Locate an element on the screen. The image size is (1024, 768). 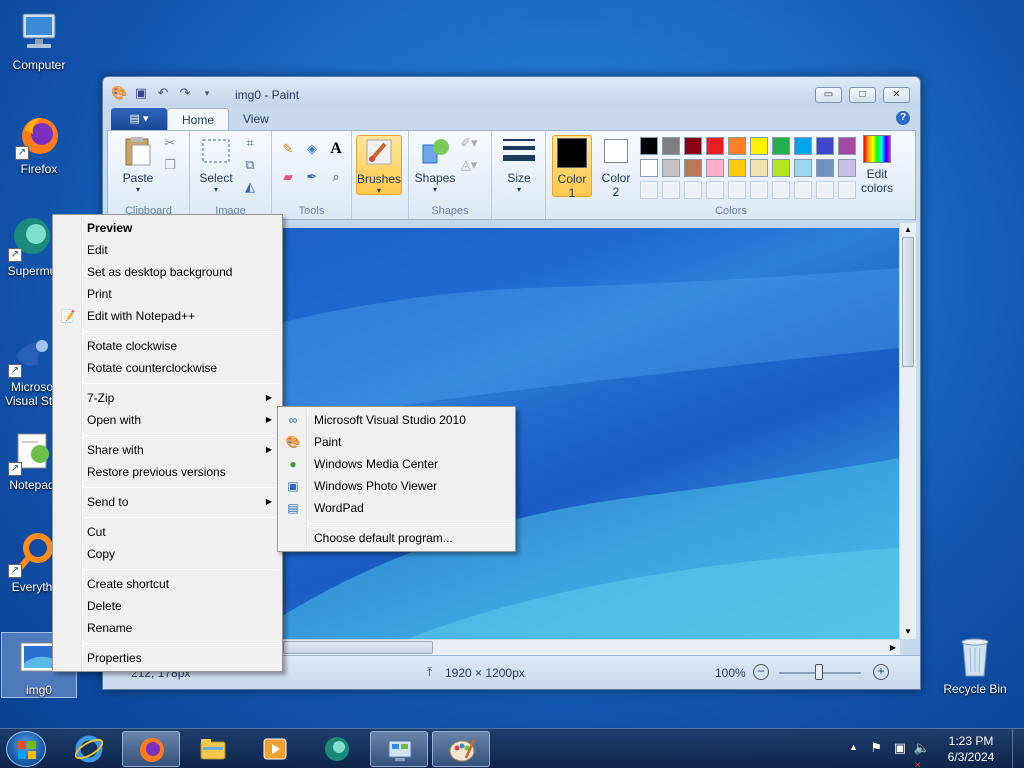
menu-item-preview: Preview is located at coordinates (167, 228).